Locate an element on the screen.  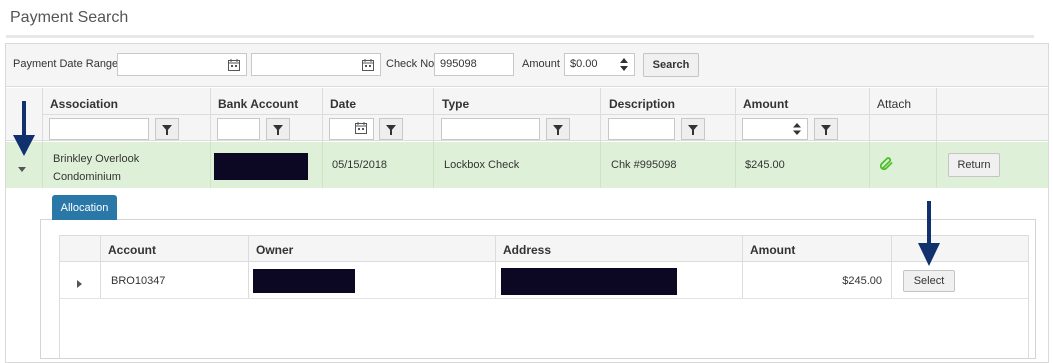
amount-label: Amount is located at coordinates (541, 64).